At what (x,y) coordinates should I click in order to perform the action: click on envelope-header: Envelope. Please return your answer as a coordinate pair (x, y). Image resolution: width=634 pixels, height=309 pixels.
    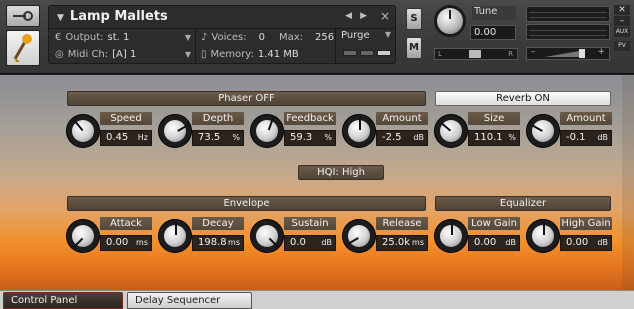
    Looking at the image, I should click on (246, 203).